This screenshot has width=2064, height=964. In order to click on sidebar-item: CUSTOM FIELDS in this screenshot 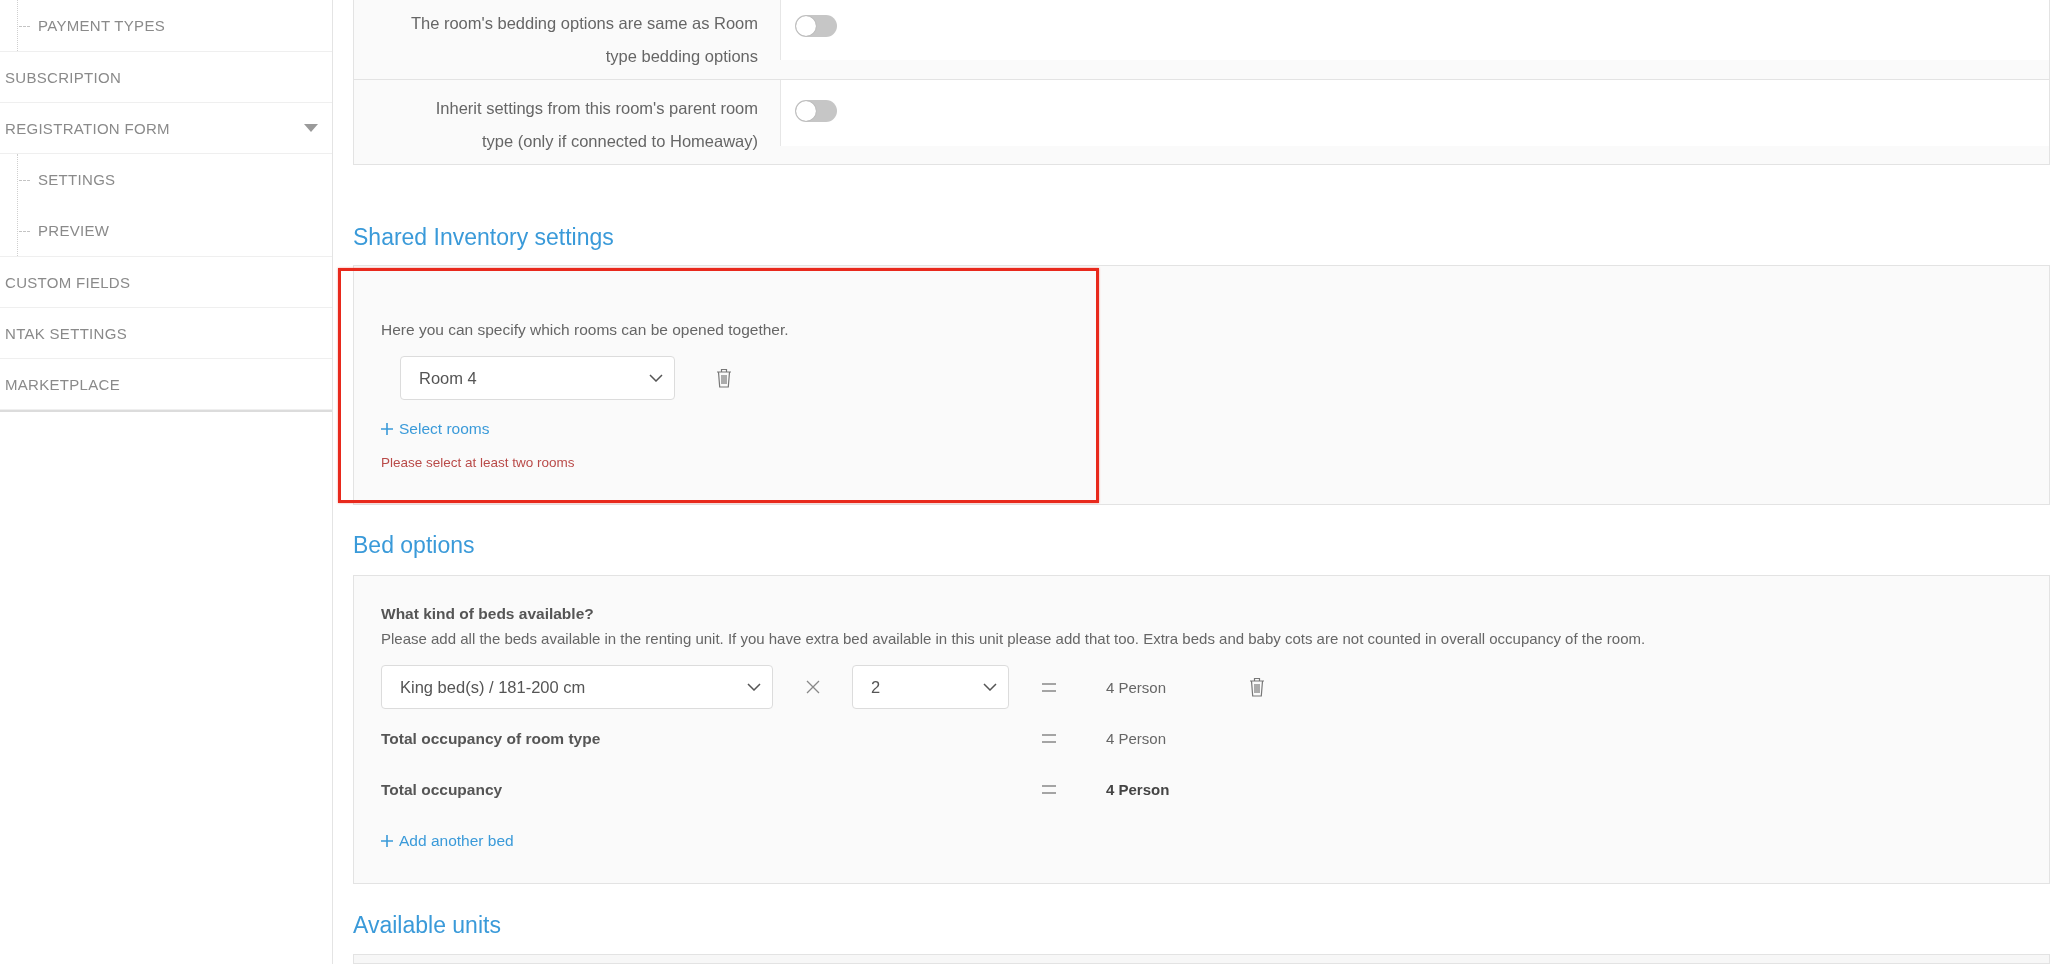, I will do `click(166, 282)`.